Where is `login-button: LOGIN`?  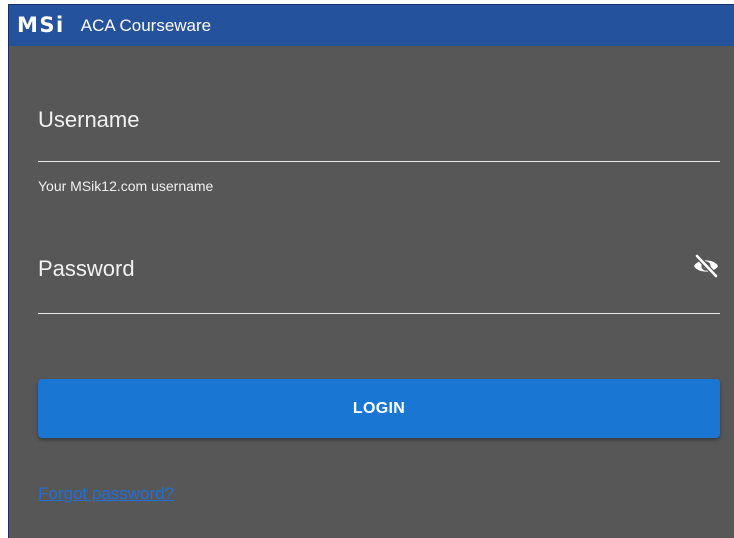
login-button: LOGIN is located at coordinates (379, 408).